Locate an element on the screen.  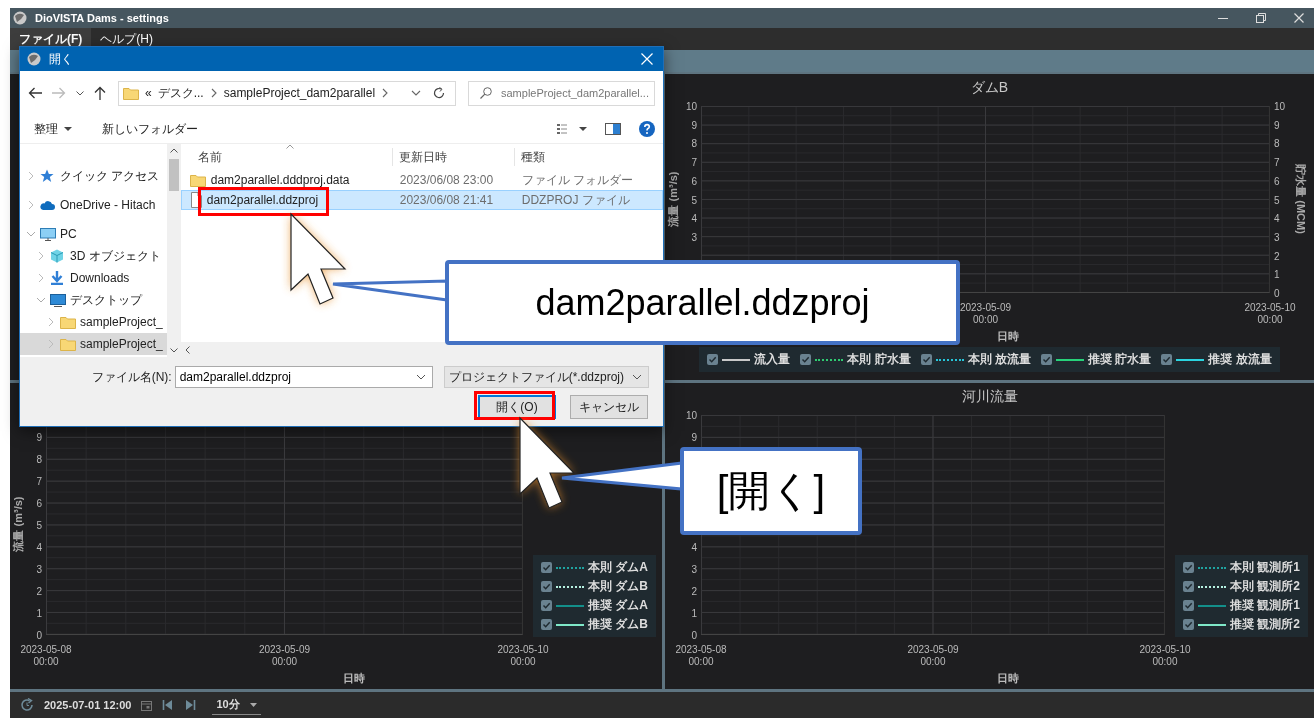
step-dropdown: 10分 is located at coordinates (236, 705).